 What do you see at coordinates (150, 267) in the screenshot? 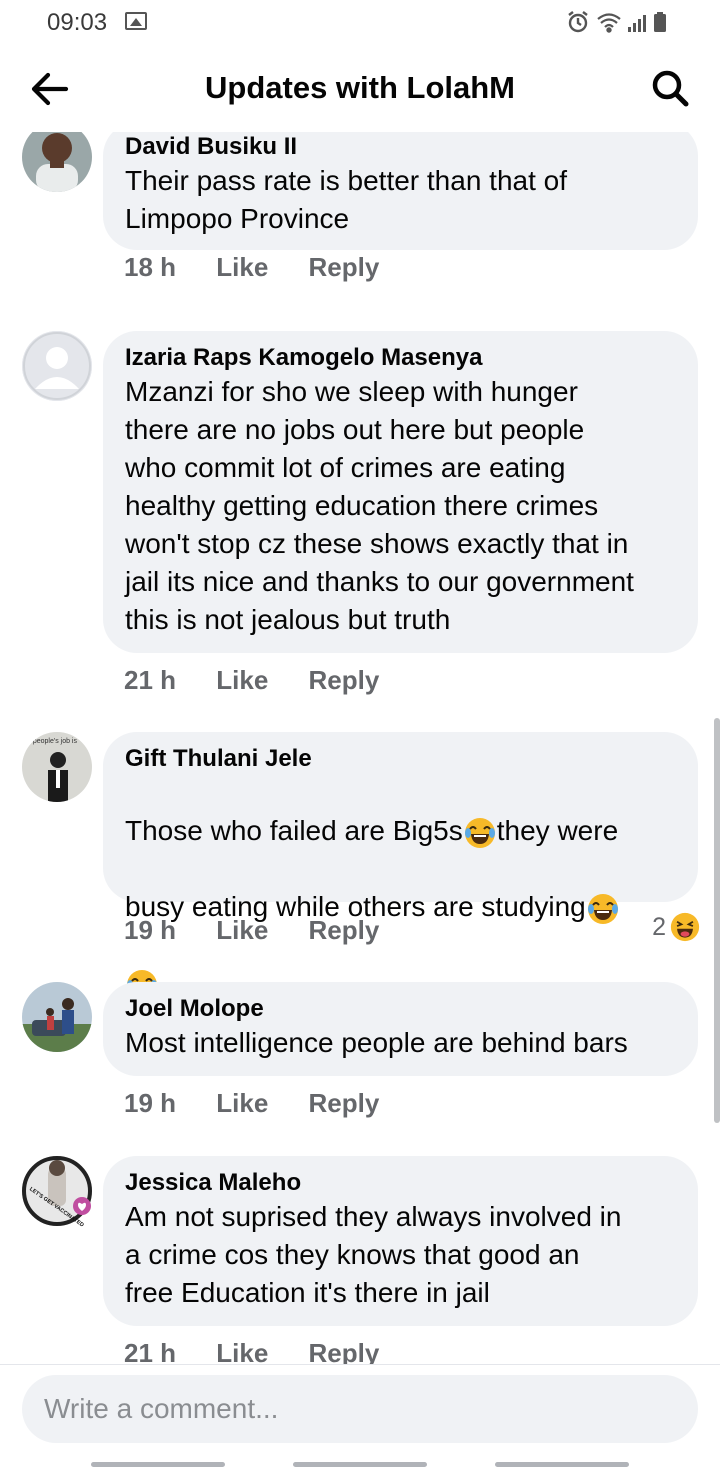
I see `comment-time: 18 h` at bounding box center [150, 267].